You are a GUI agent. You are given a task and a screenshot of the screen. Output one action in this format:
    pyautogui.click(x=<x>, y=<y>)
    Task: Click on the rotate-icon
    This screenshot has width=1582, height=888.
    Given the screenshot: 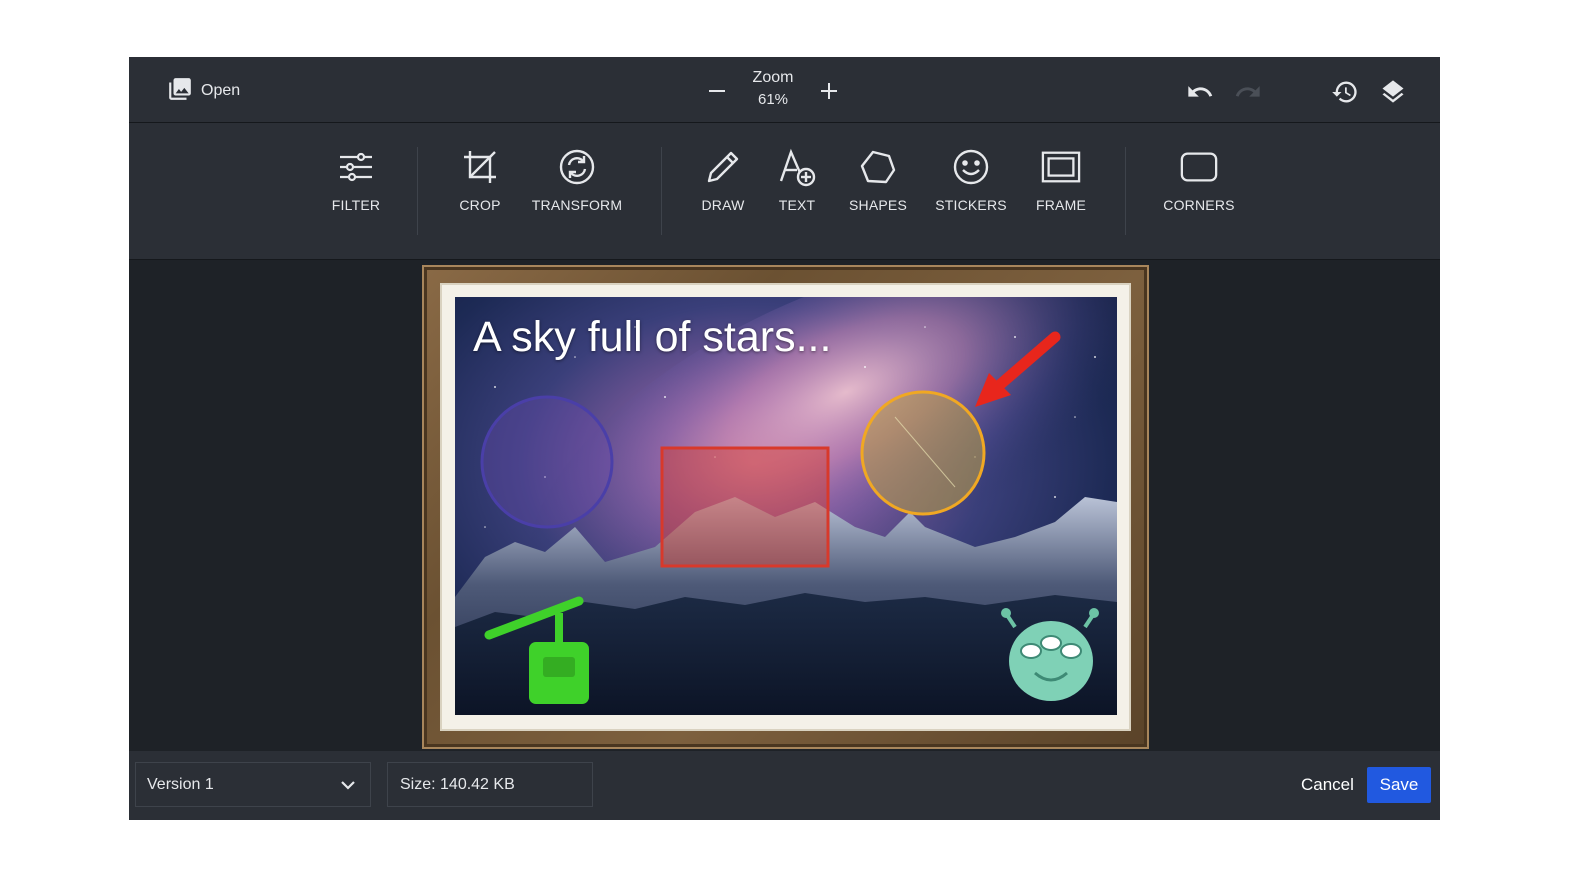 What is the action you would take?
    pyautogui.click(x=577, y=167)
    